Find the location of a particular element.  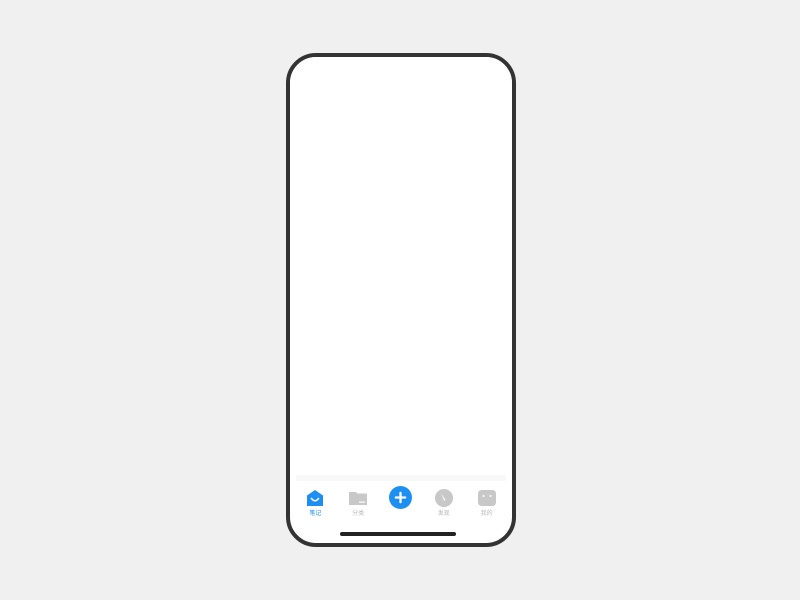

tab-profile-label: 我的 is located at coordinates (486, 513).